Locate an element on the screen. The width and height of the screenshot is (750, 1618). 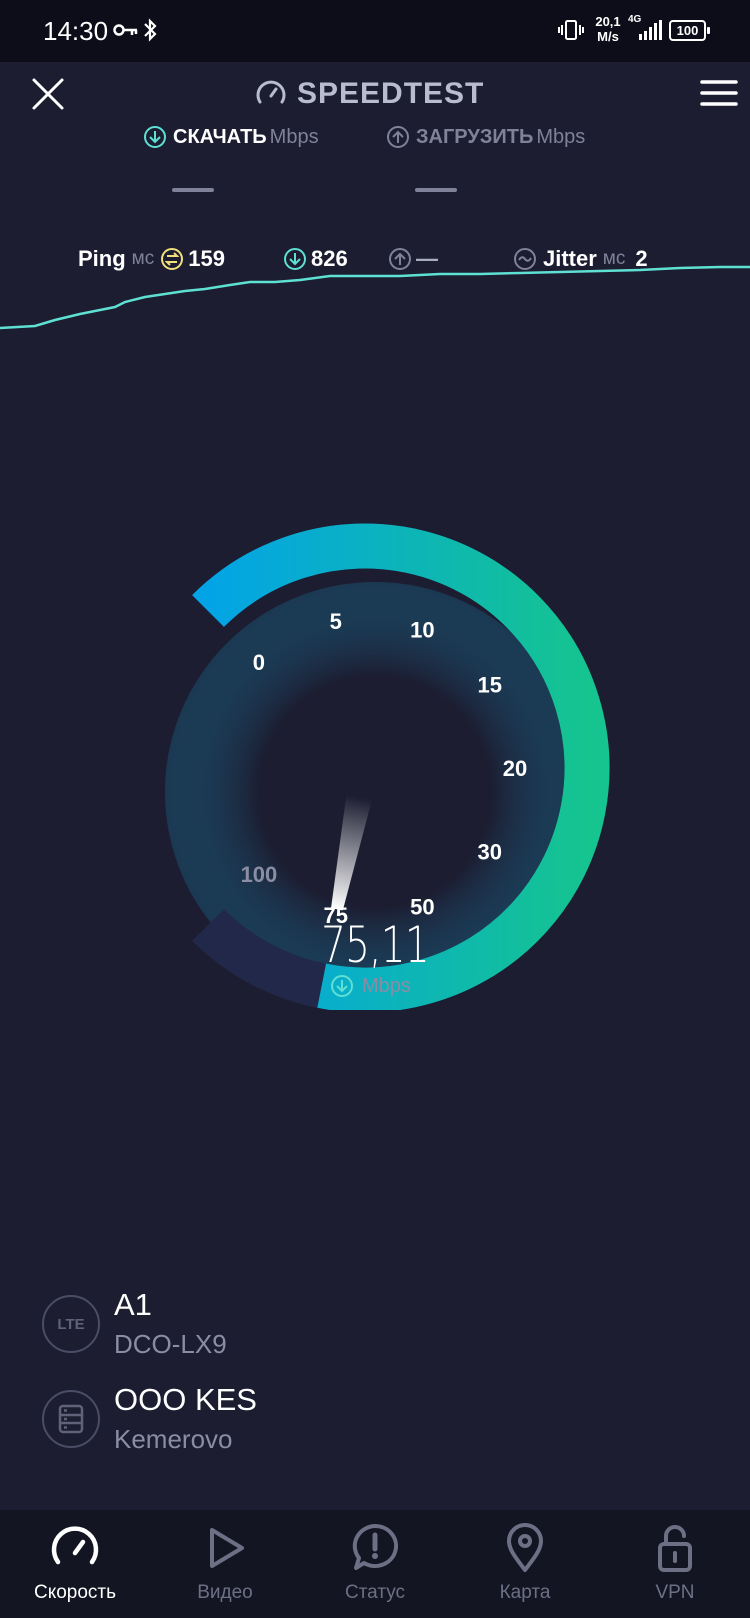
speed-history-graph is located at coordinates (375, 297).